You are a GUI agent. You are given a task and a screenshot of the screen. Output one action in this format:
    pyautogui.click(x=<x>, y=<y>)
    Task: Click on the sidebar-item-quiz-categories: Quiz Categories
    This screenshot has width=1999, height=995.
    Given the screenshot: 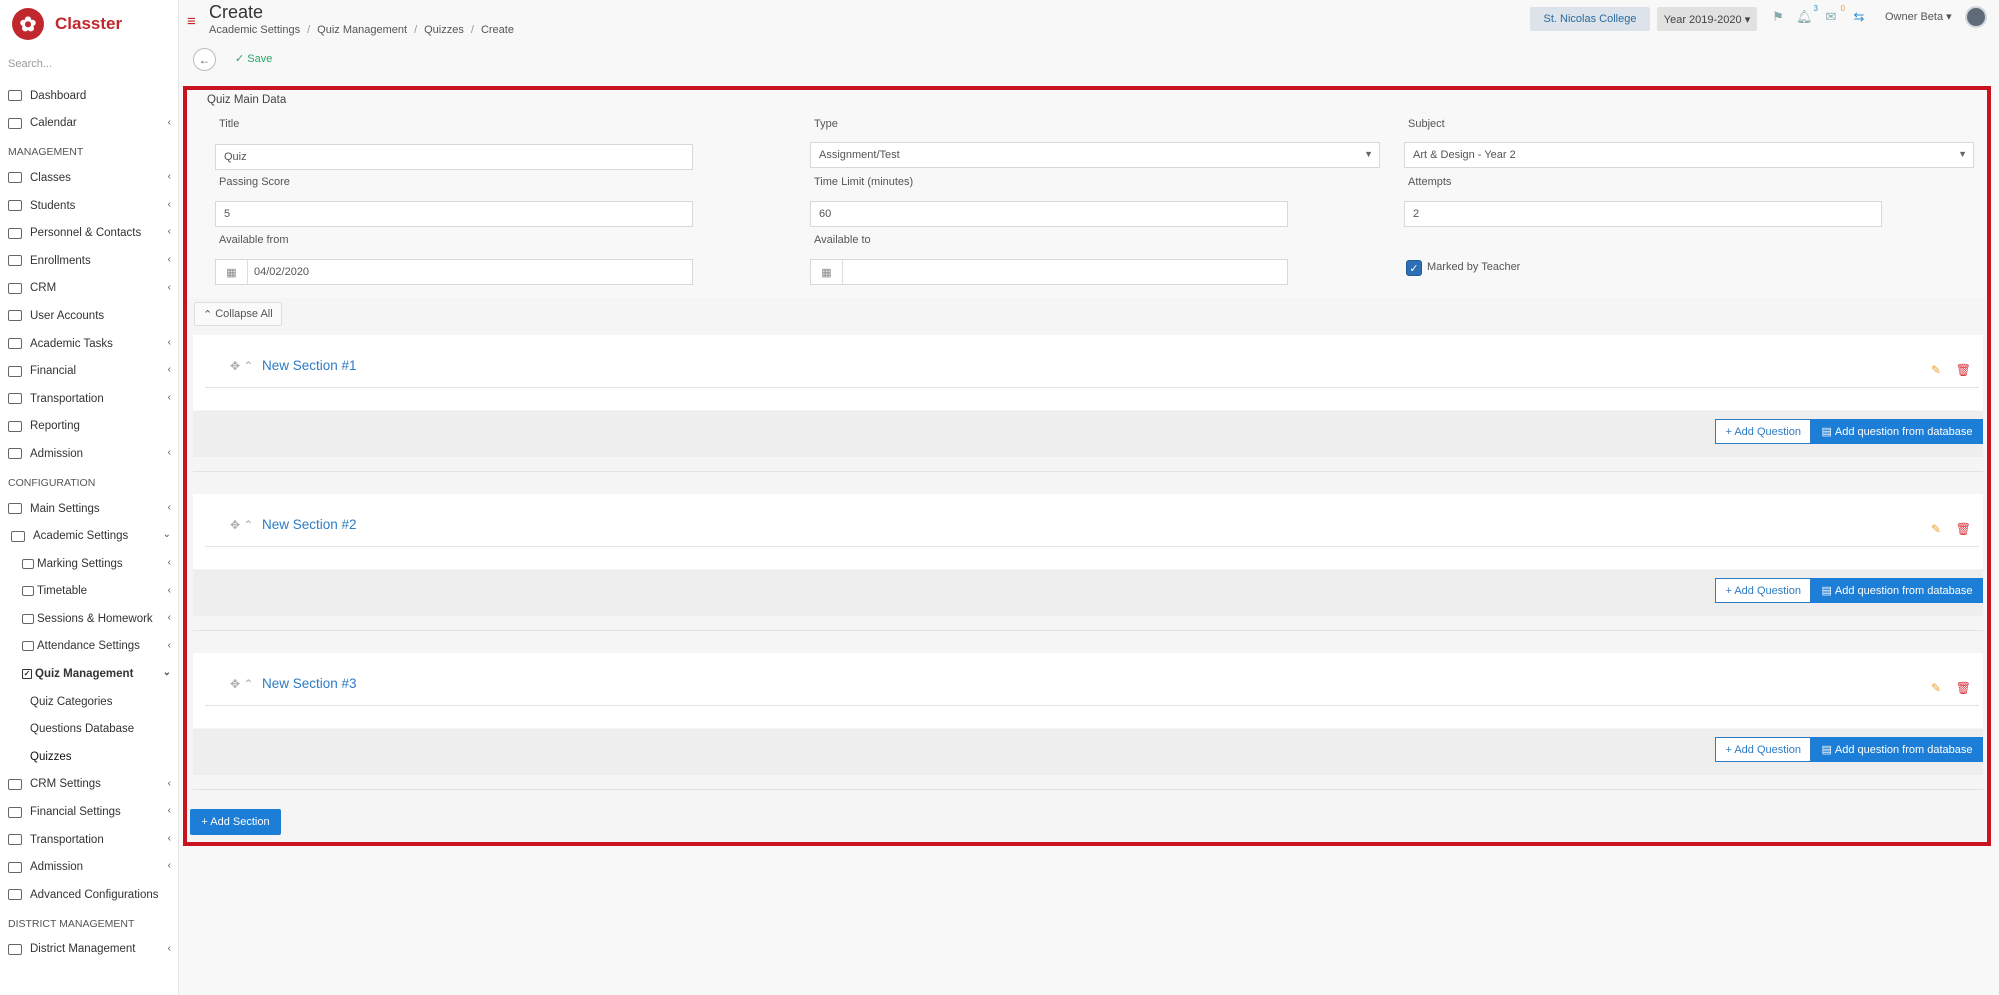 What is the action you would take?
    pyautogui.click(x=89, y=702)
    